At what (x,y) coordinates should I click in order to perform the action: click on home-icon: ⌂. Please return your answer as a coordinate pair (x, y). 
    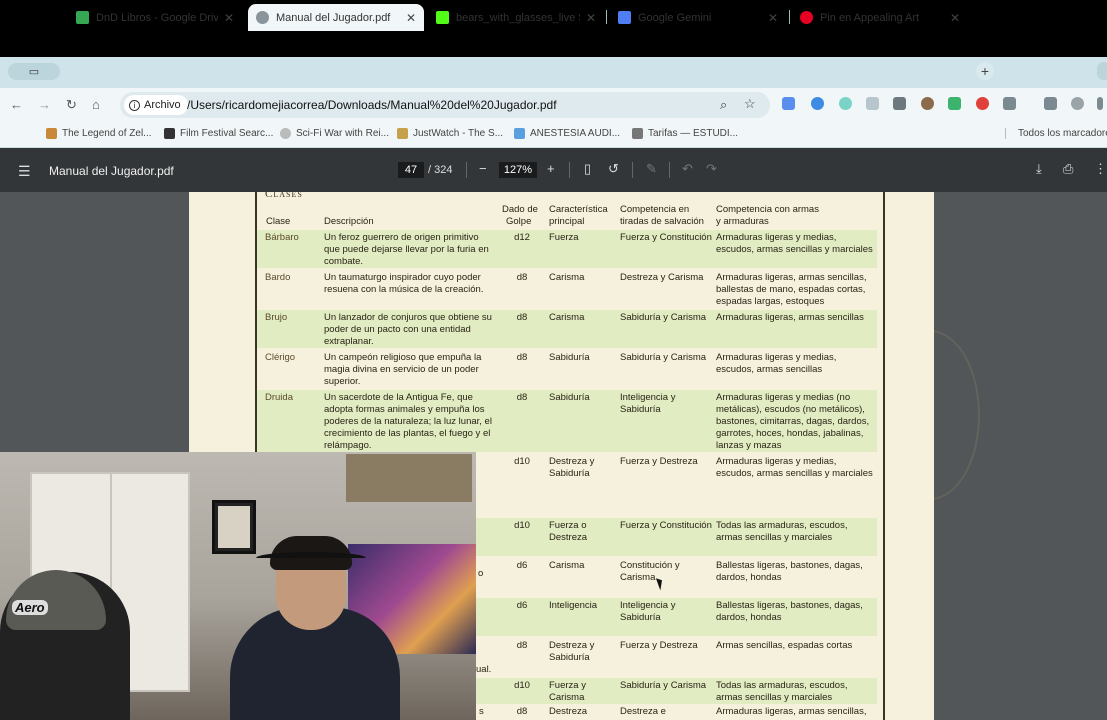
    Looking at the image, I should click on (96, 104).